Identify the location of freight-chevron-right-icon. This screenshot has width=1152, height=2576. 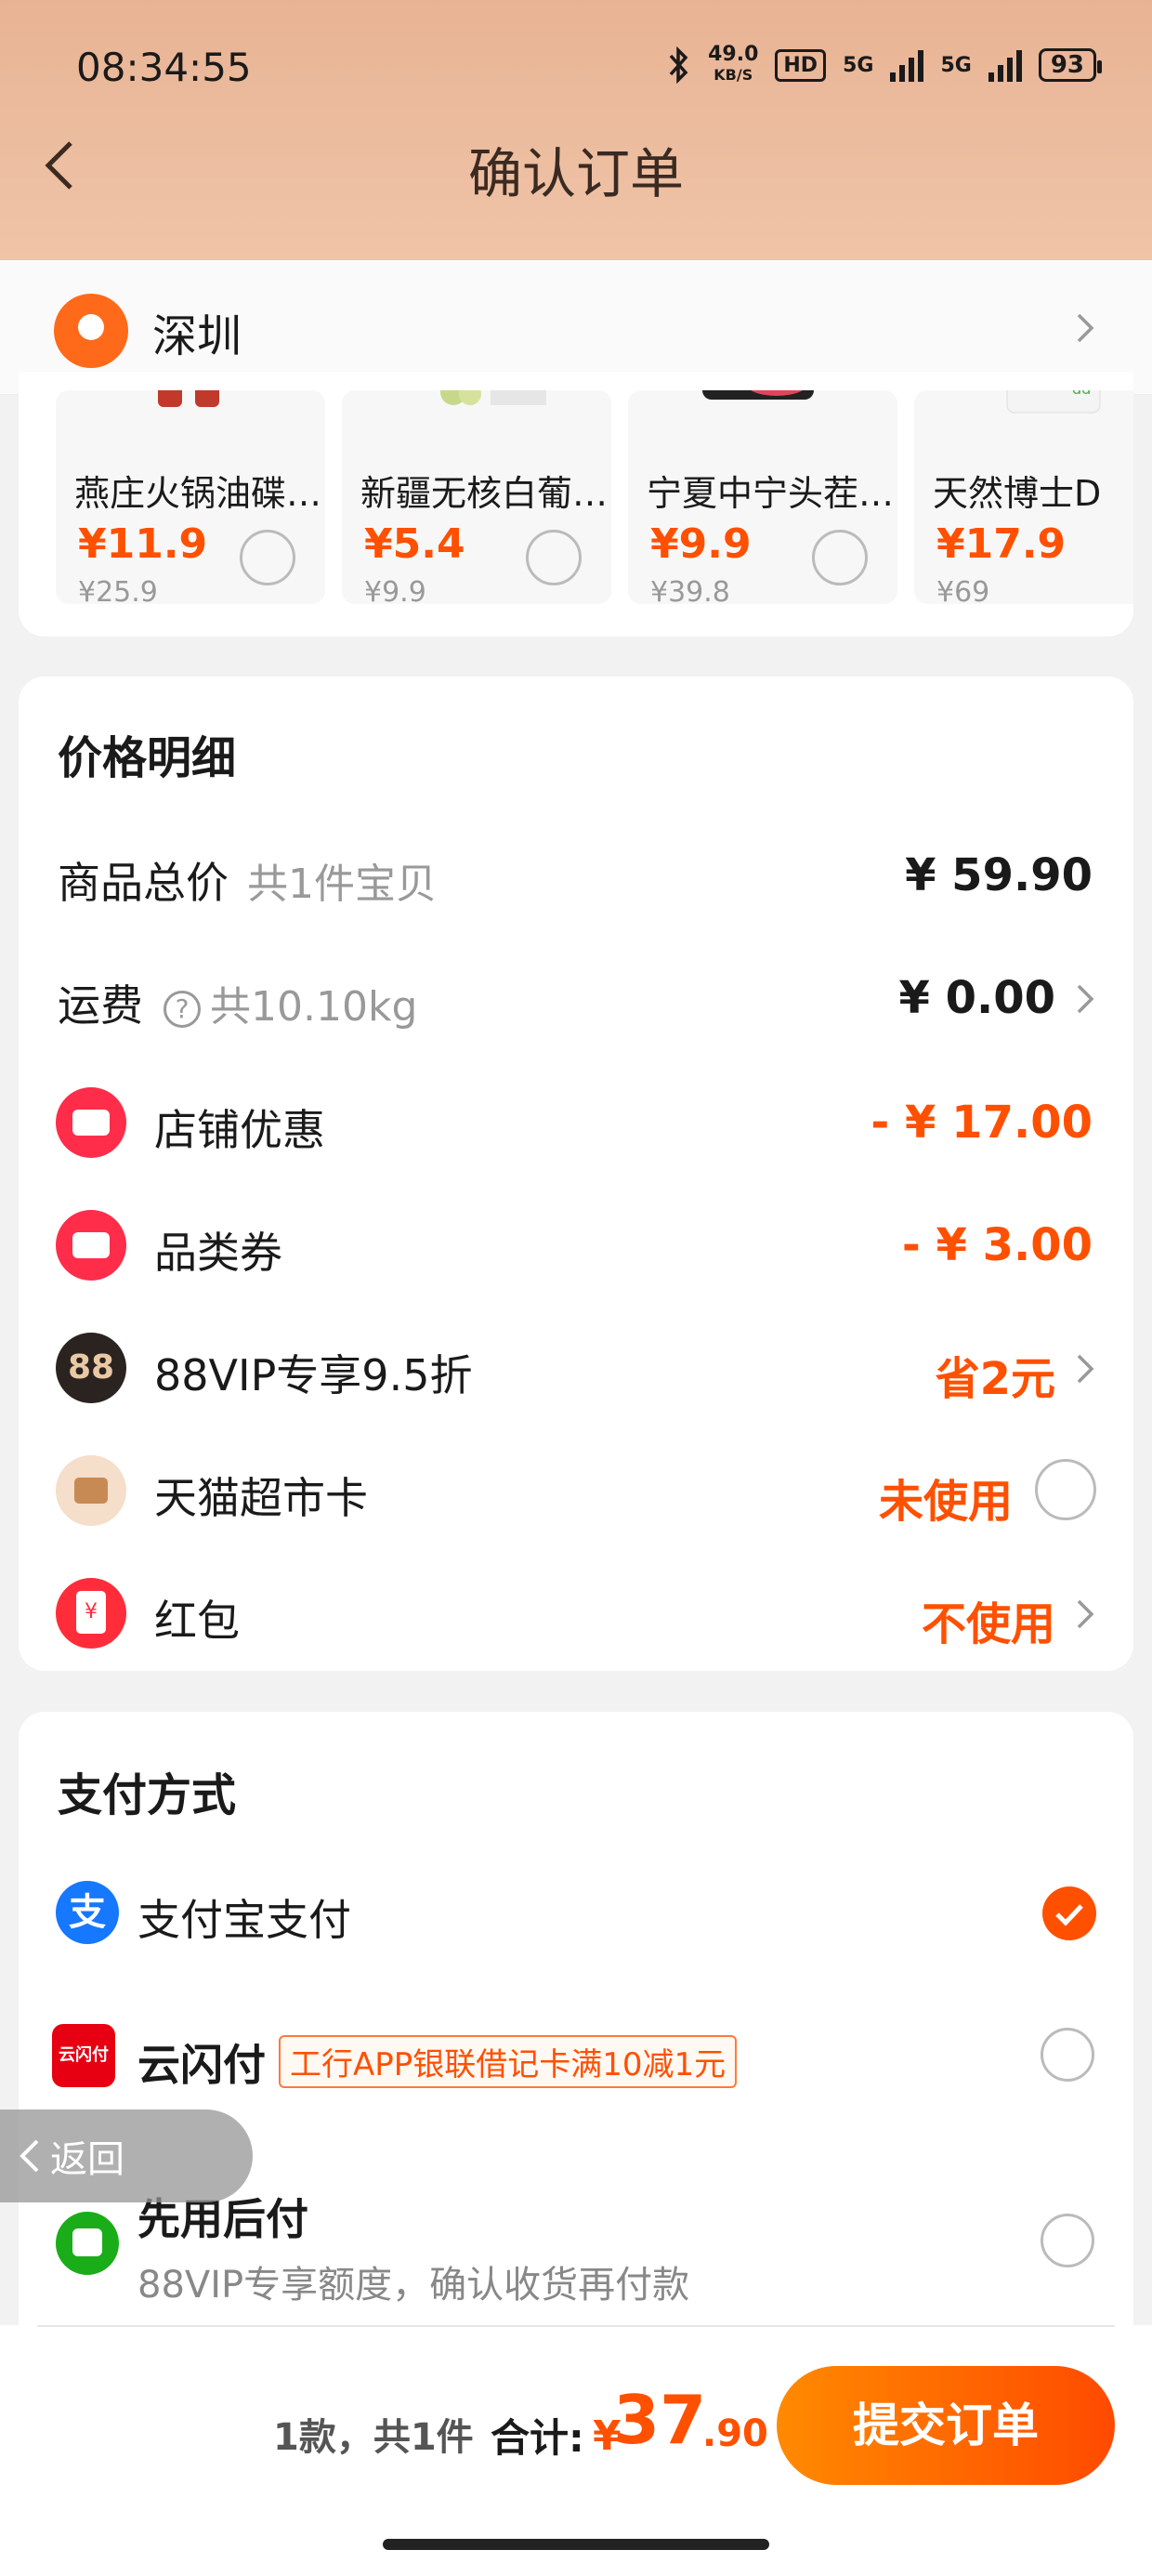
(1085, 999).